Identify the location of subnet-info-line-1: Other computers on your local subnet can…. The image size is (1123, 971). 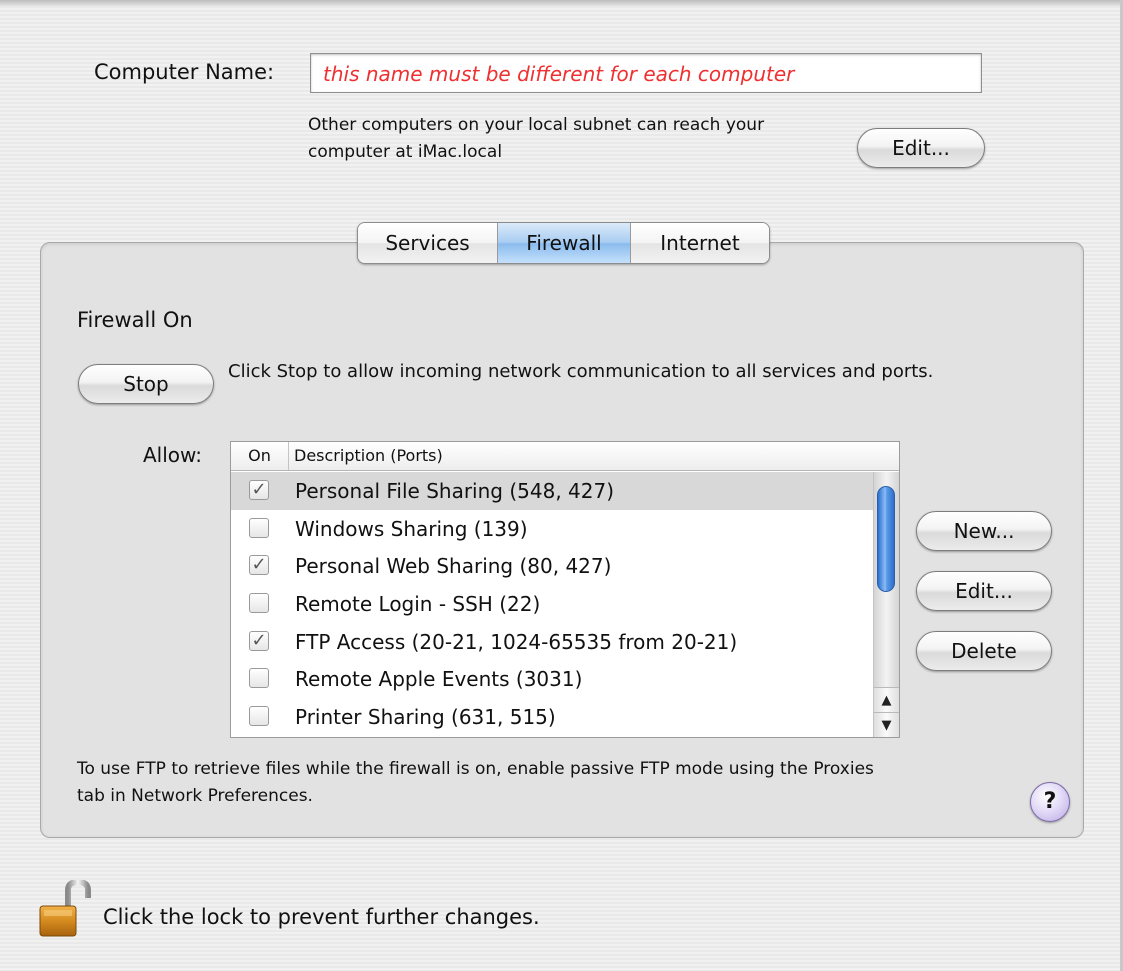
(536, 125).